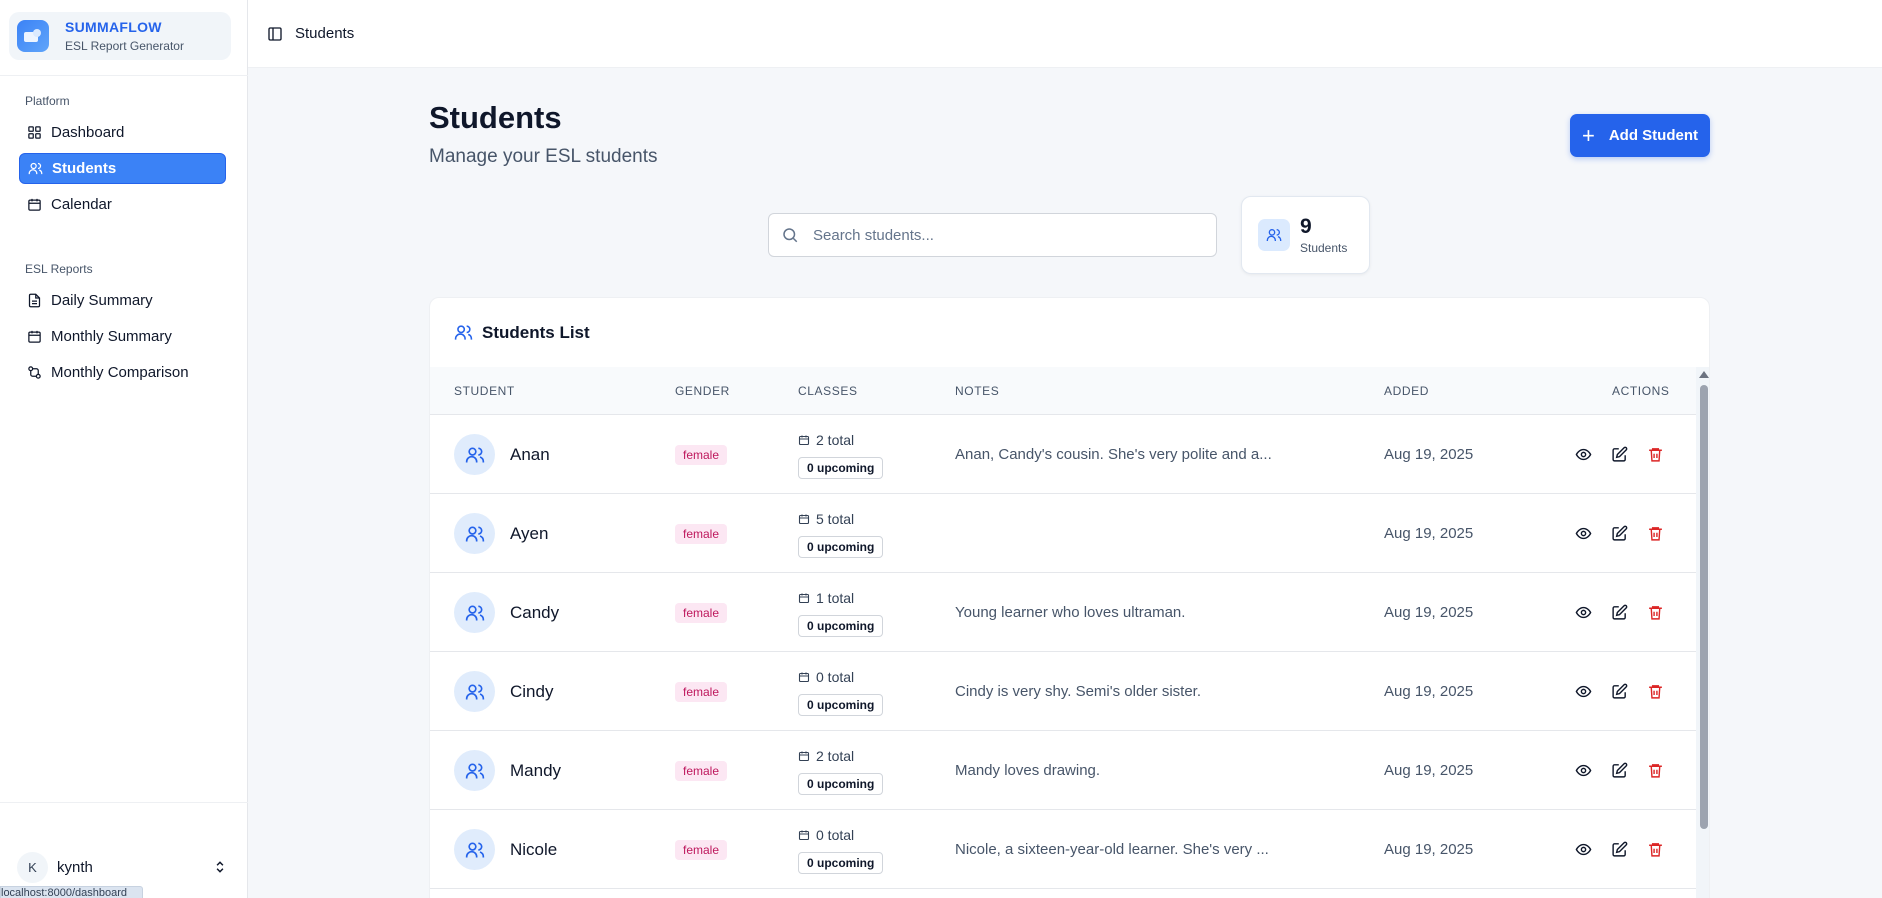 Image resolution: width=1882 pixels, height=898 pixels. I want to click on student-name: Anan, so click(530, 454).